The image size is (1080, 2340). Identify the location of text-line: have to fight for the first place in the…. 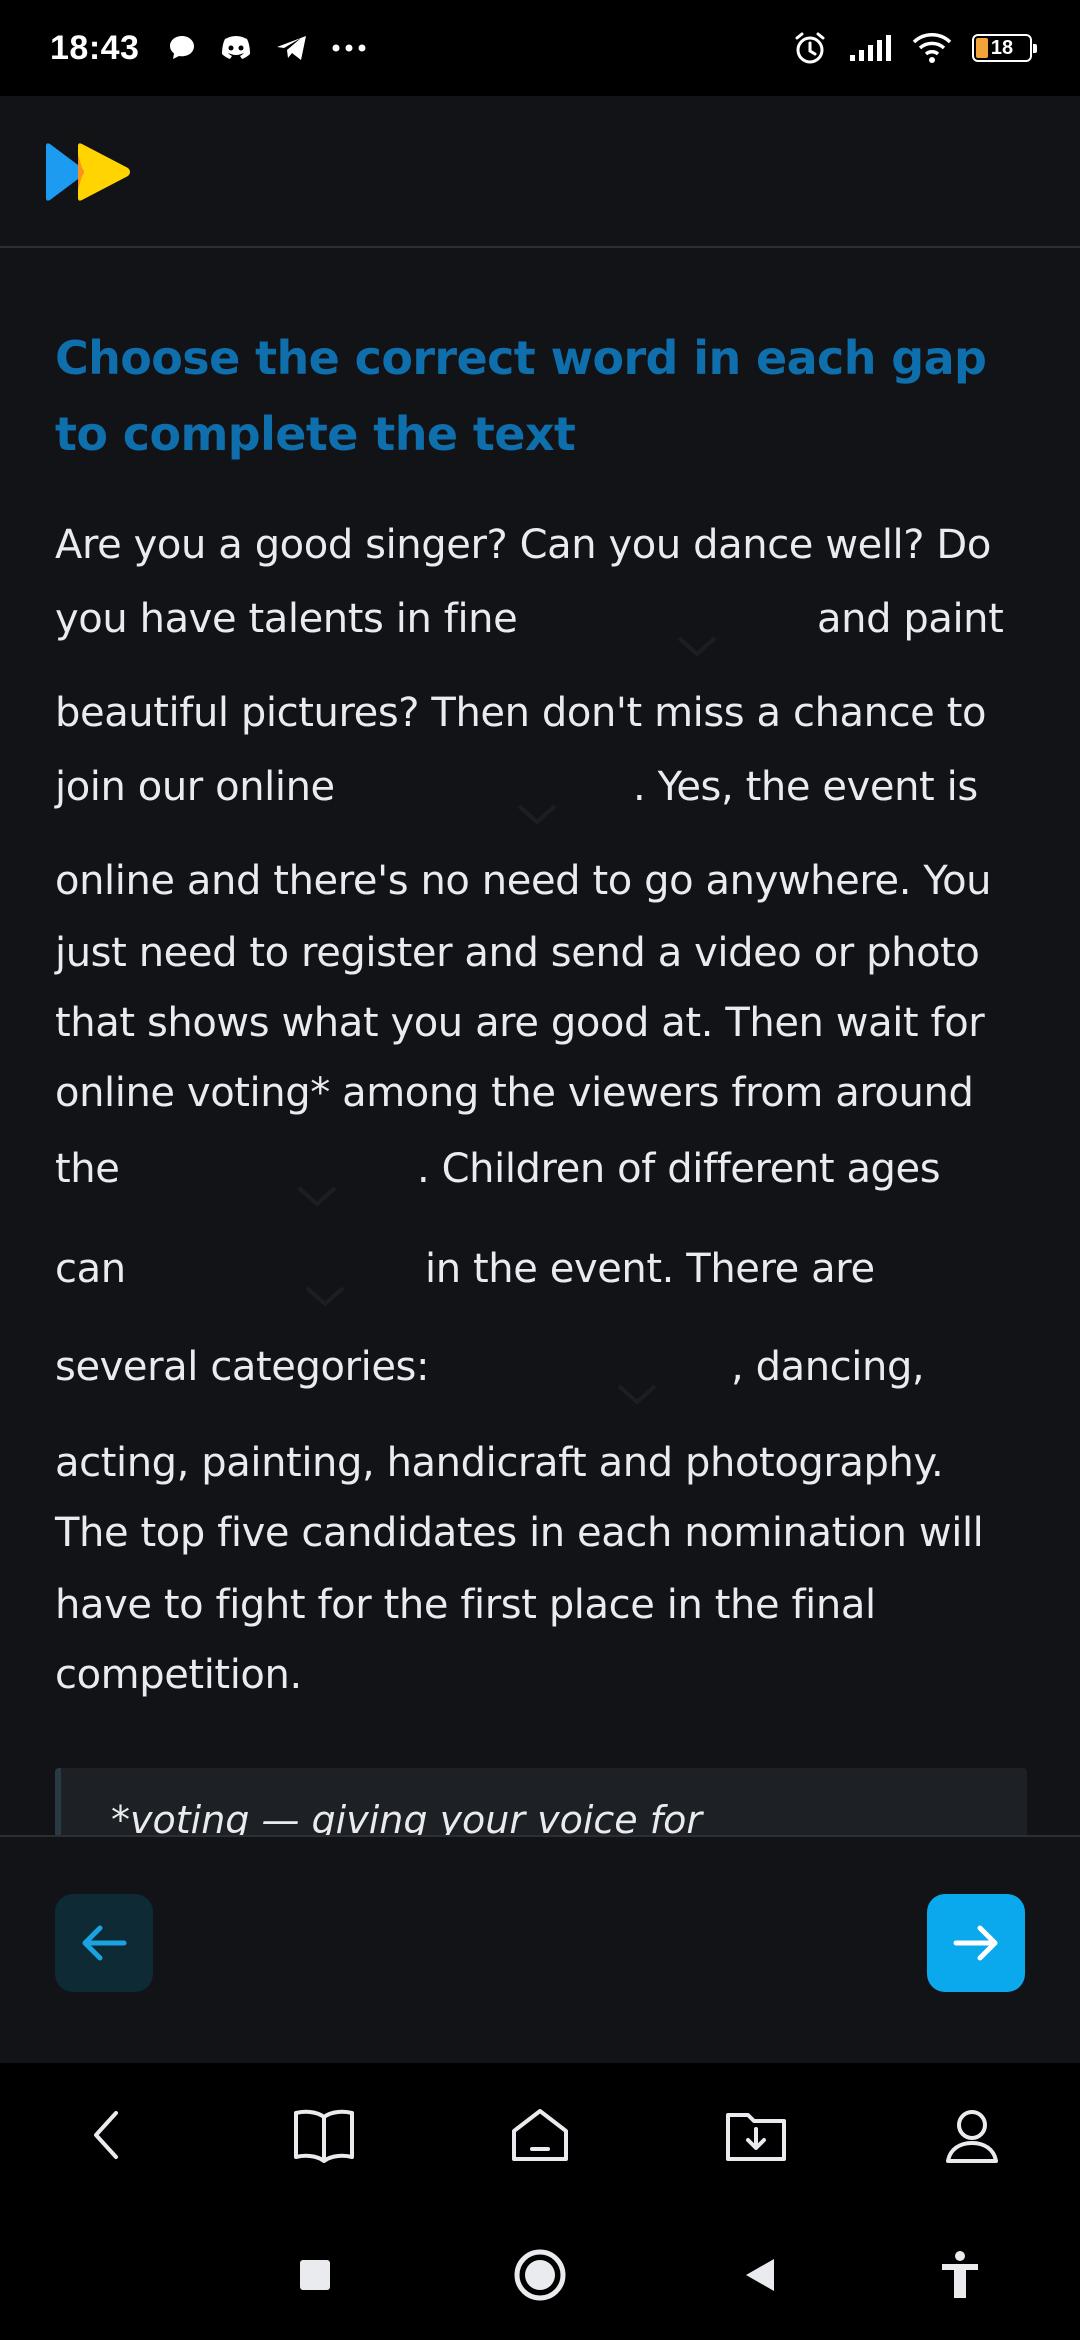
(465, 1605).